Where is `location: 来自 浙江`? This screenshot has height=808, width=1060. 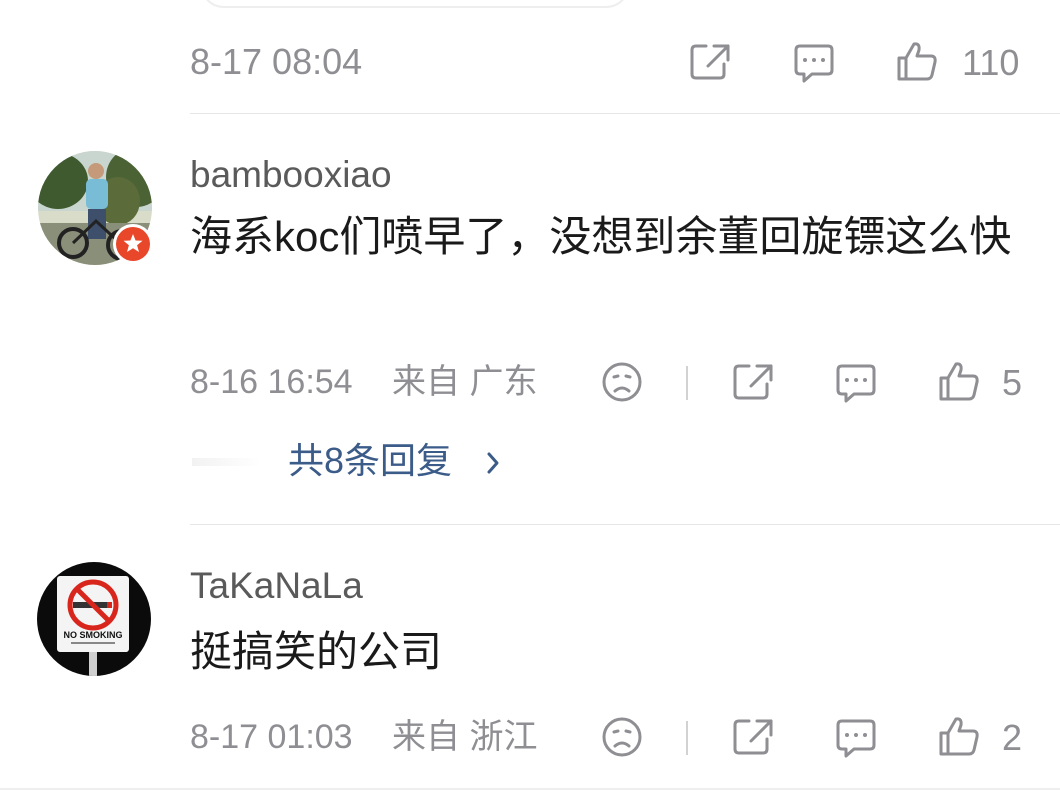
location: 来自 浙江 is located at coordinates (465, 737).